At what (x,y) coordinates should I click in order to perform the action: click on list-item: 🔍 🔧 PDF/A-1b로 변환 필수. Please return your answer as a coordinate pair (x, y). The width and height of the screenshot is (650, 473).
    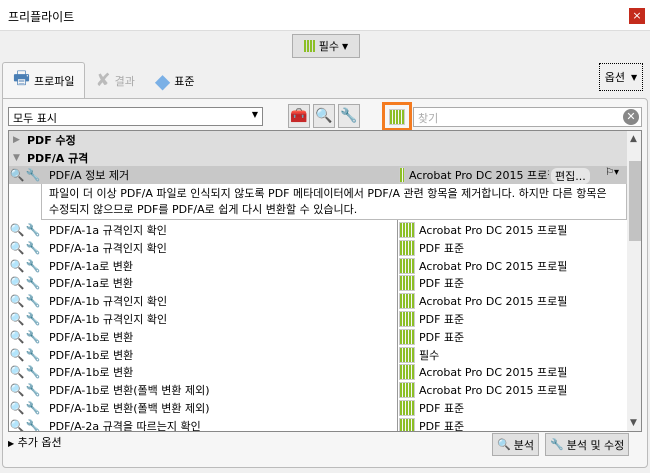
    Looking at the image, I should click on (318, 355).